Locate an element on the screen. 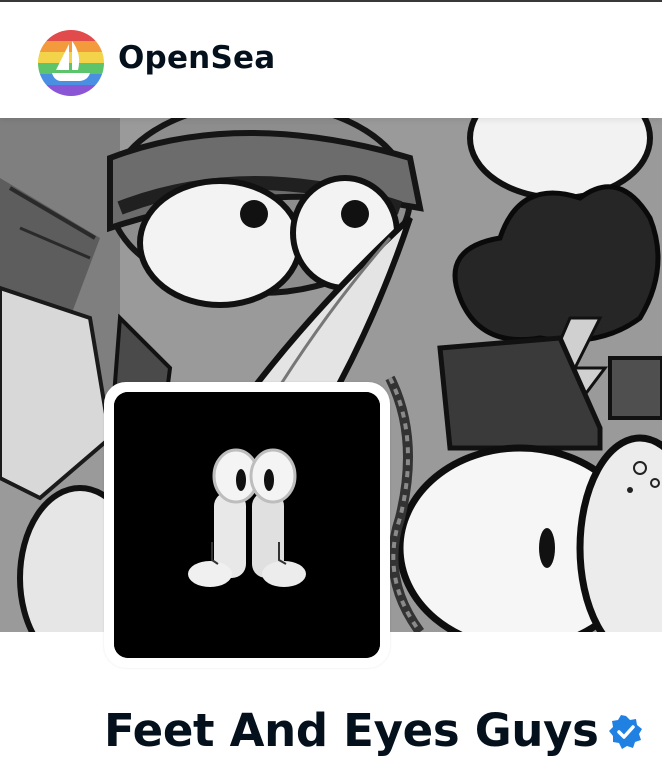 Image resolution: width=662 pixels, height=784 pixels. site-header: OpenSea is located at coordinates (331, 60).